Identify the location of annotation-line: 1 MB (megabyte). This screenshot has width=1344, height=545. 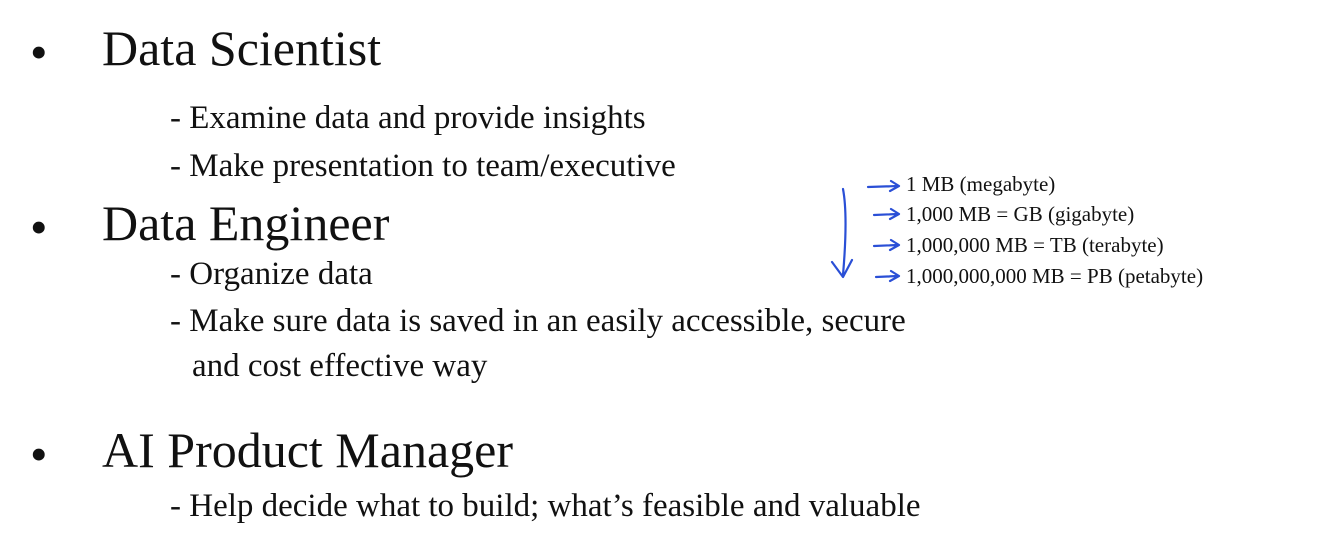
(981, 184).